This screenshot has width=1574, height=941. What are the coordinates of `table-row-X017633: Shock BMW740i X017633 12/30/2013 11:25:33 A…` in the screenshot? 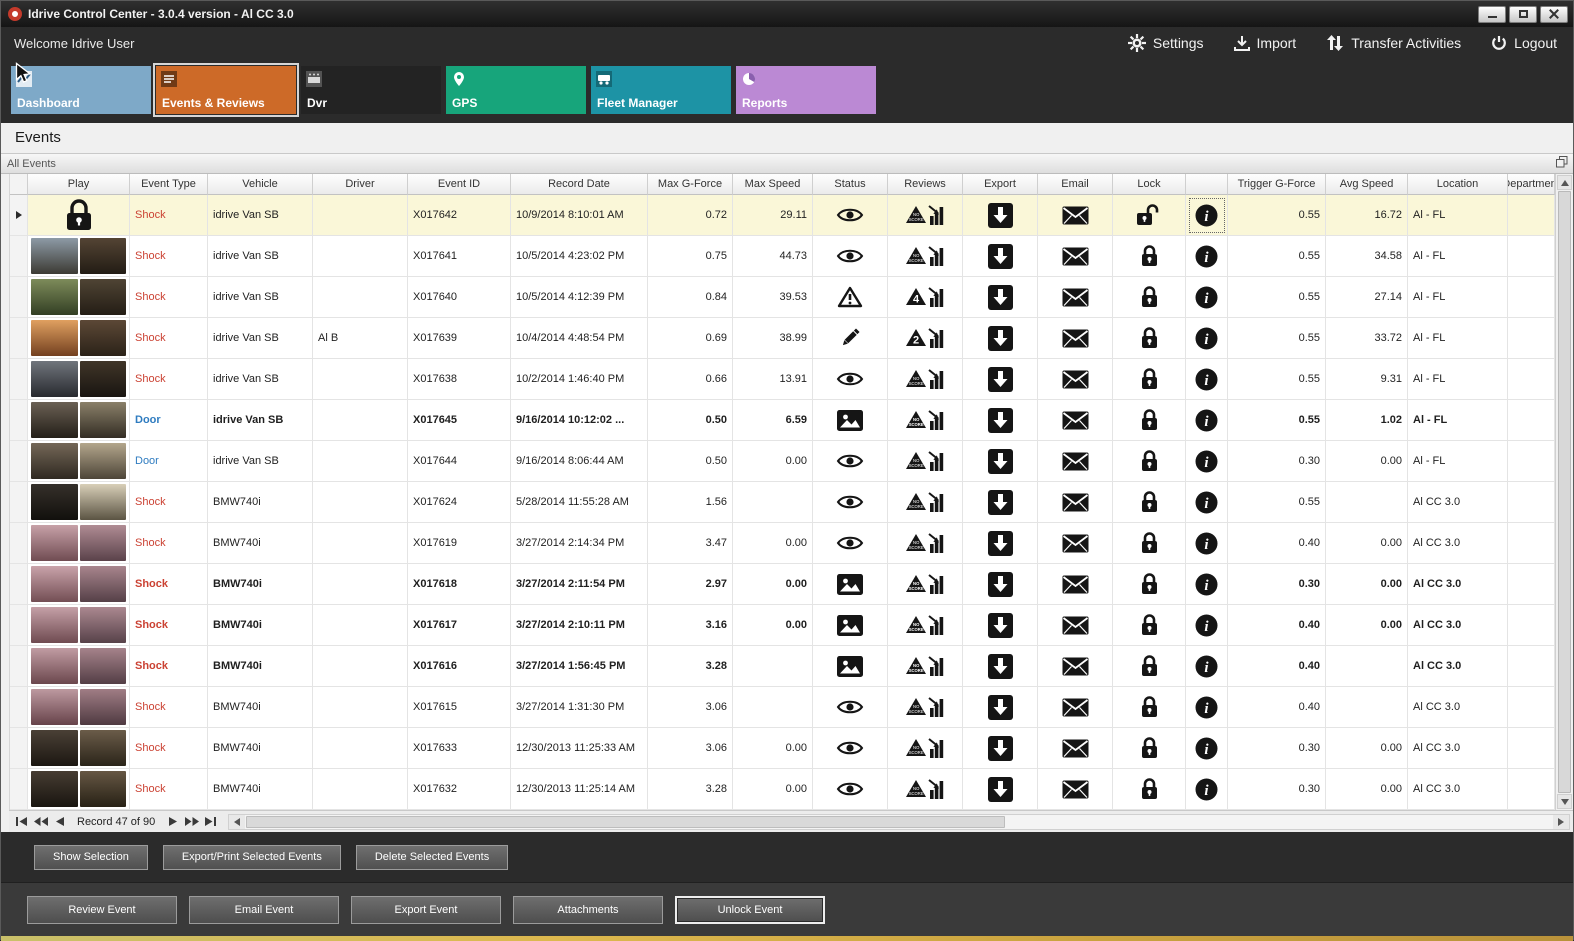 It's located at (782, 748).